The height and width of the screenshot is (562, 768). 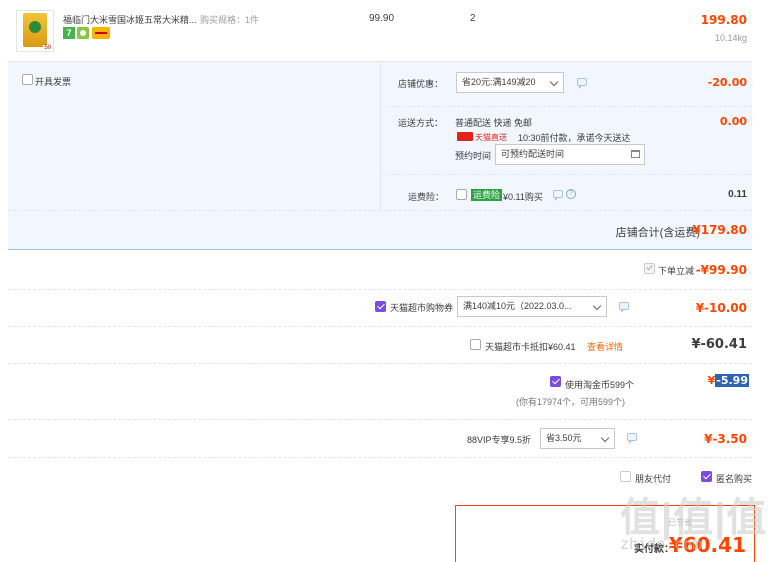 I want to click on insurance-checkbox, so click(x=461, y=194).